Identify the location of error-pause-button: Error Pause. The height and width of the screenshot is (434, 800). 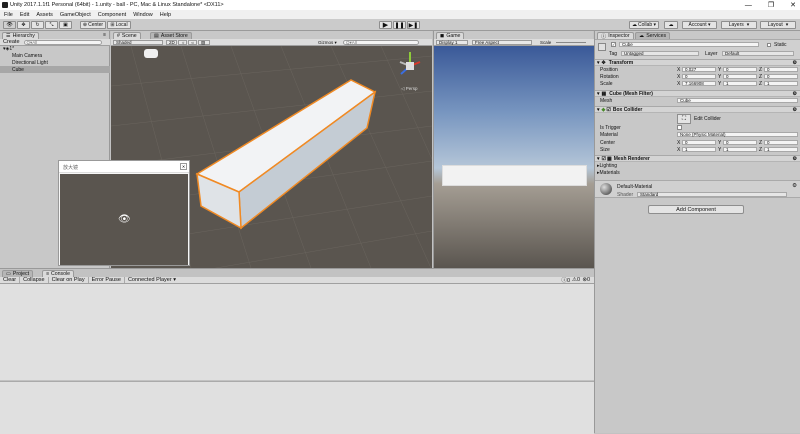
(108, 280).